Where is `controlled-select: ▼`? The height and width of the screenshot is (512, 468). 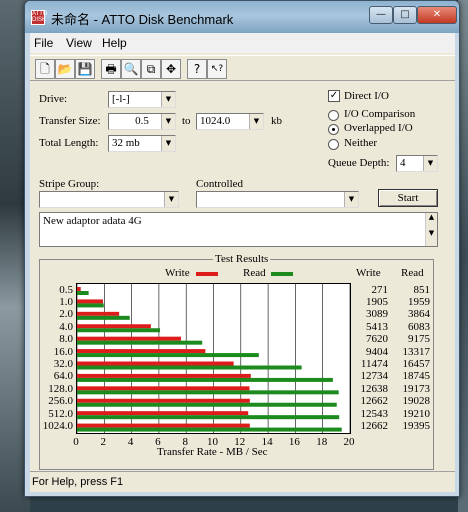
controlled-select: ▼ is located at coordinates (277, 199).